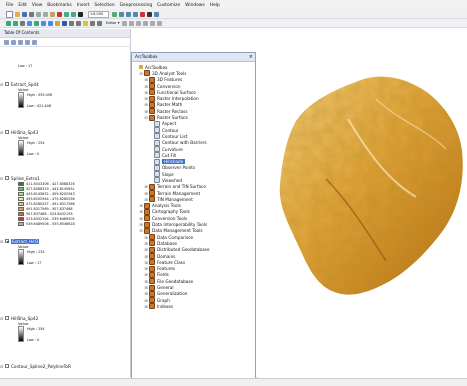  Describe the element at coordinates (71, 23) in the screenshot. I see `find-icon` at that location.